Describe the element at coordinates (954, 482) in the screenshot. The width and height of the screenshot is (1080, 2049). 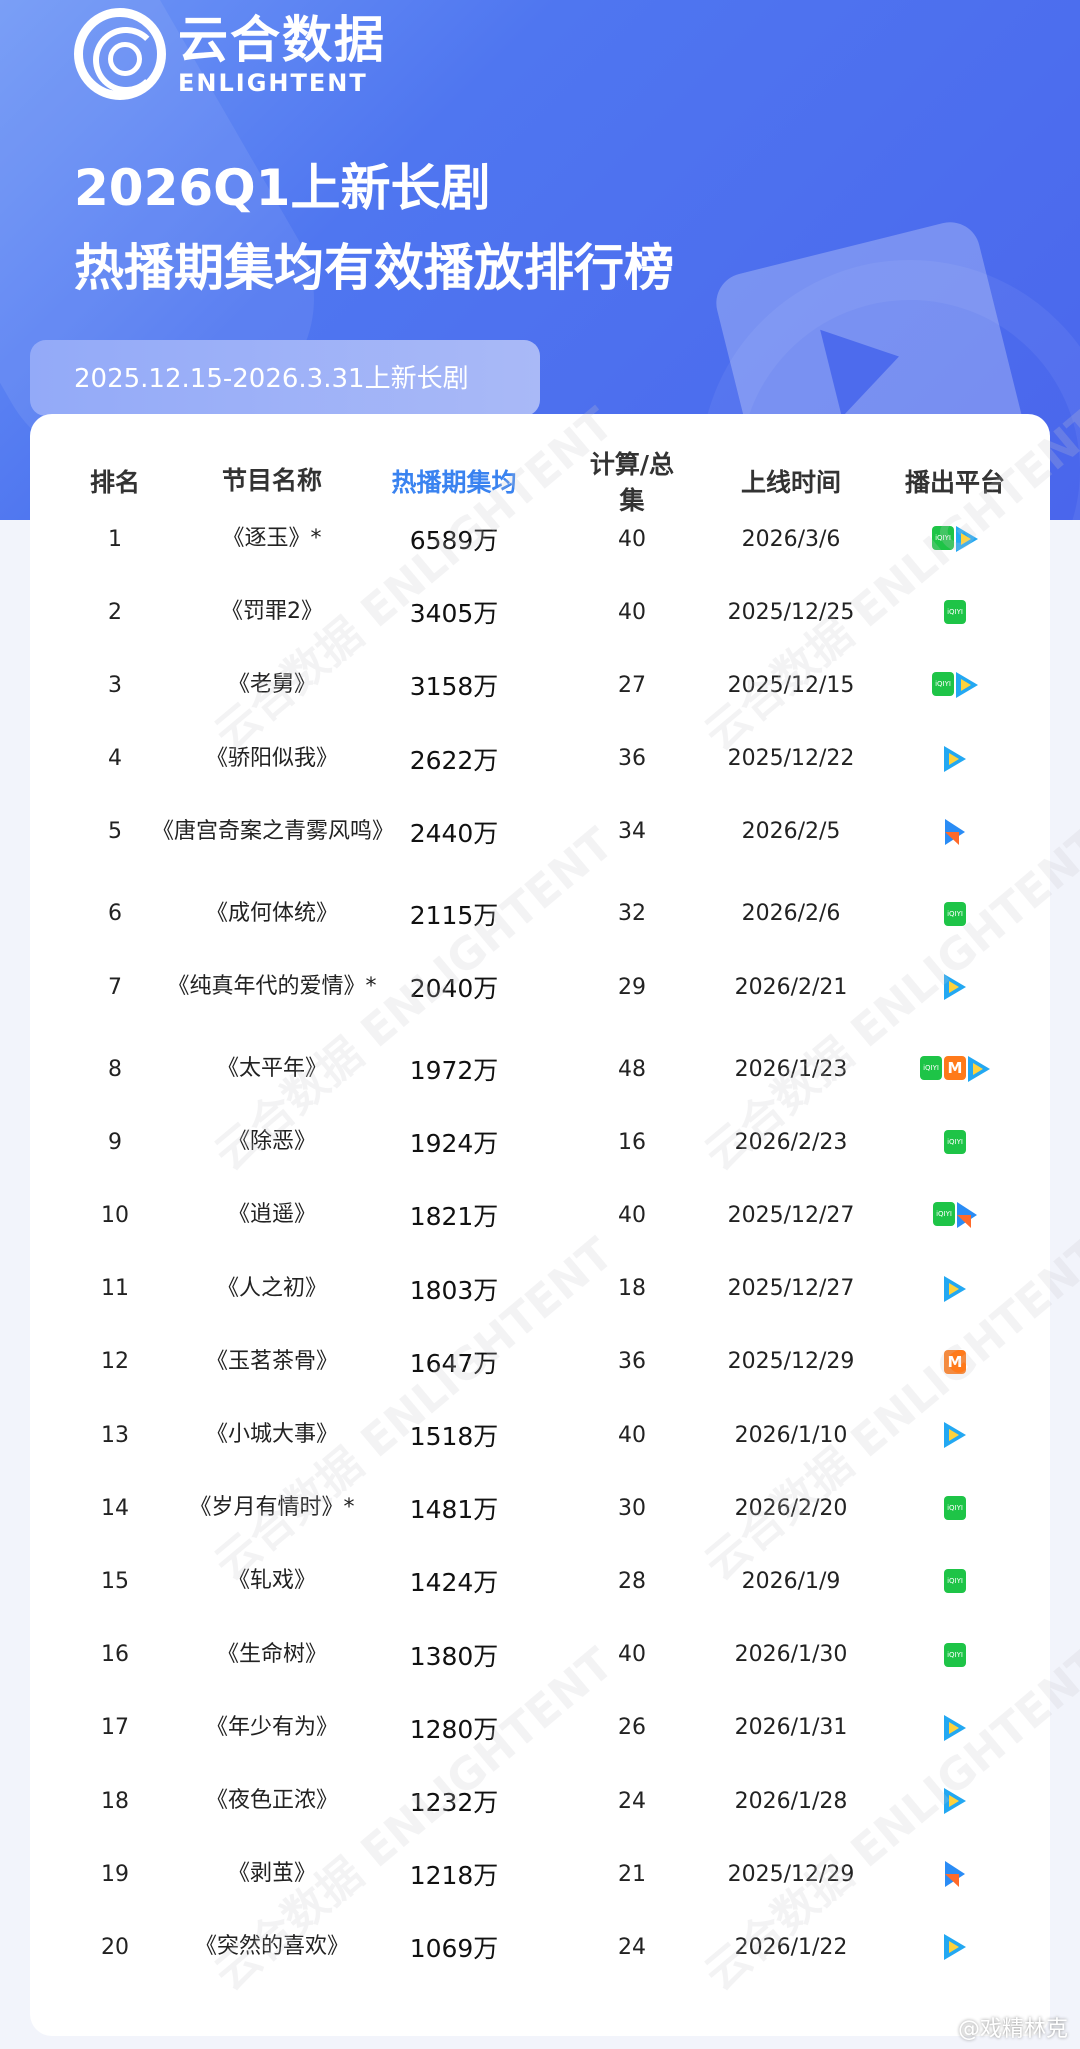
I see `header-platform: 播出平台` at that location.